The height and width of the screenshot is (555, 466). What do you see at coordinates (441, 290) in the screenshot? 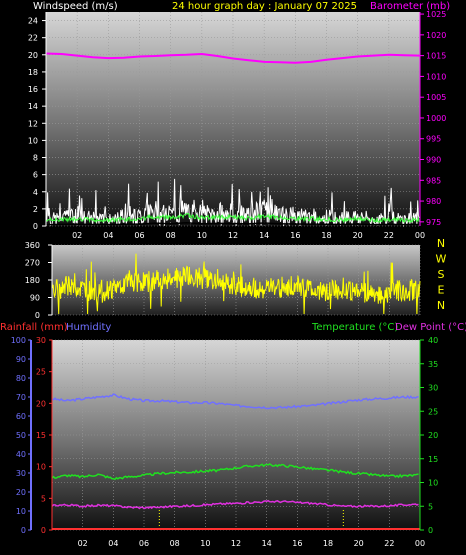
I see `compass-label: E` at bounding box center [441, 290].